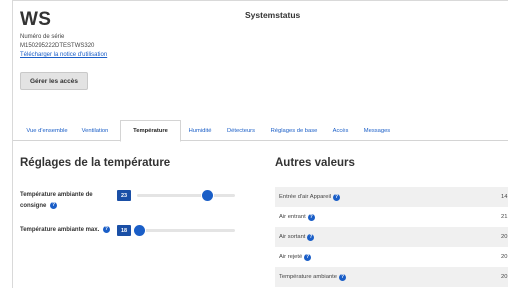 This screenshot has height=288, width=508. Describe the element at coordinates (57, 46) in the screenshot. I see `serial-number-value: M150295222DTESTWS320` at that location.